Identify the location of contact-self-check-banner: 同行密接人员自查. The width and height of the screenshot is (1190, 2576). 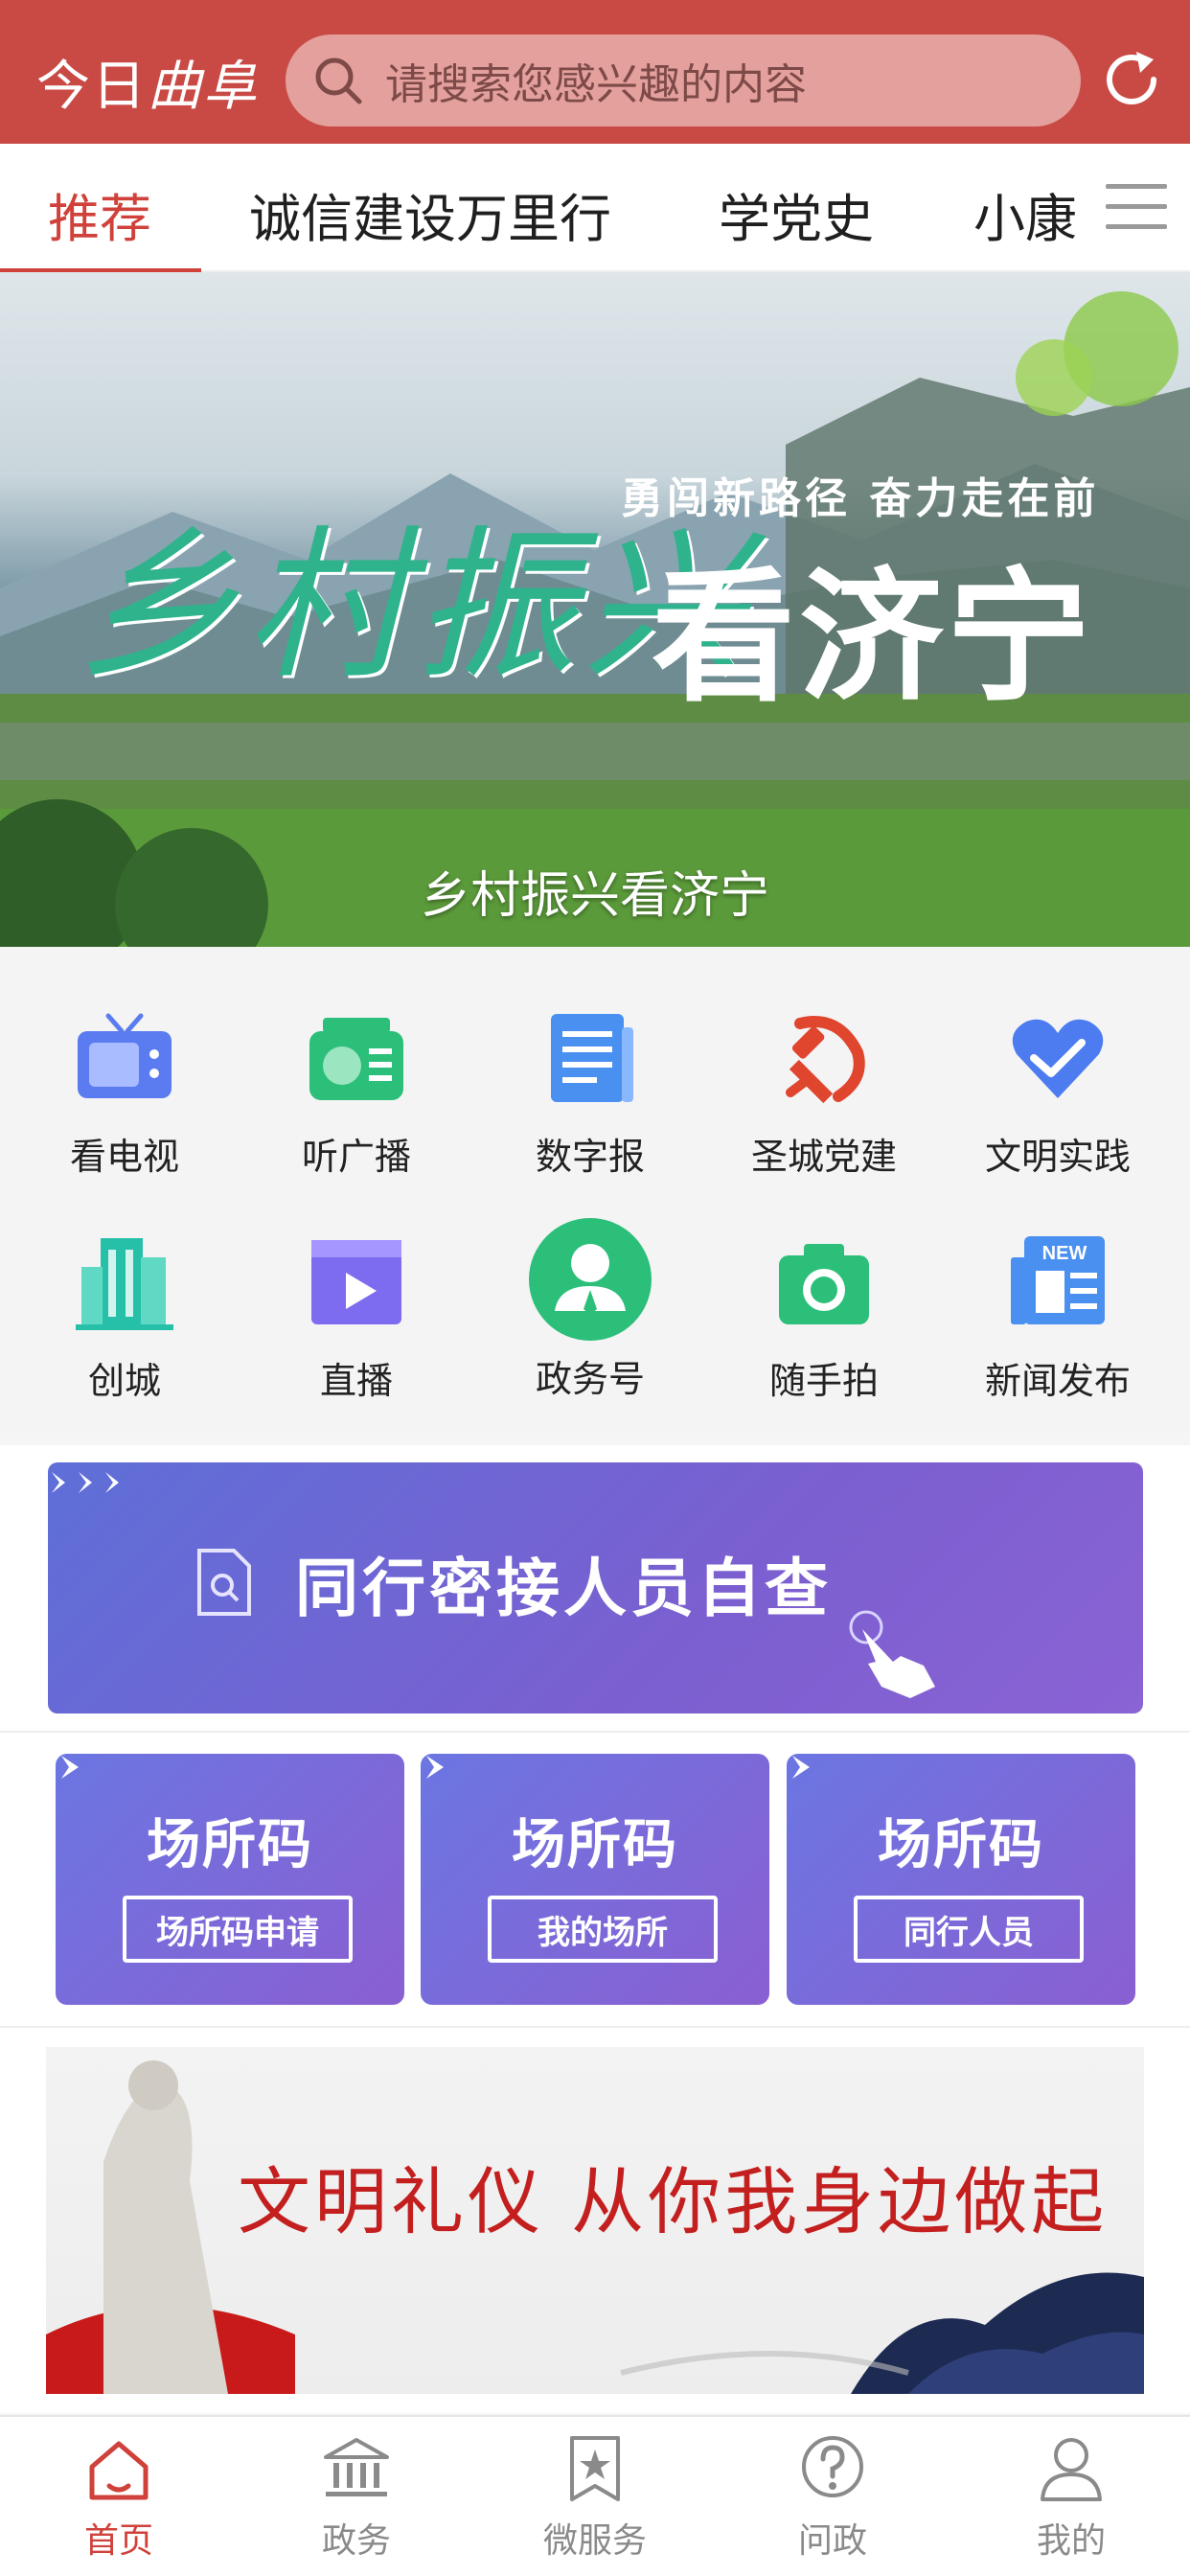
(595, 1588).